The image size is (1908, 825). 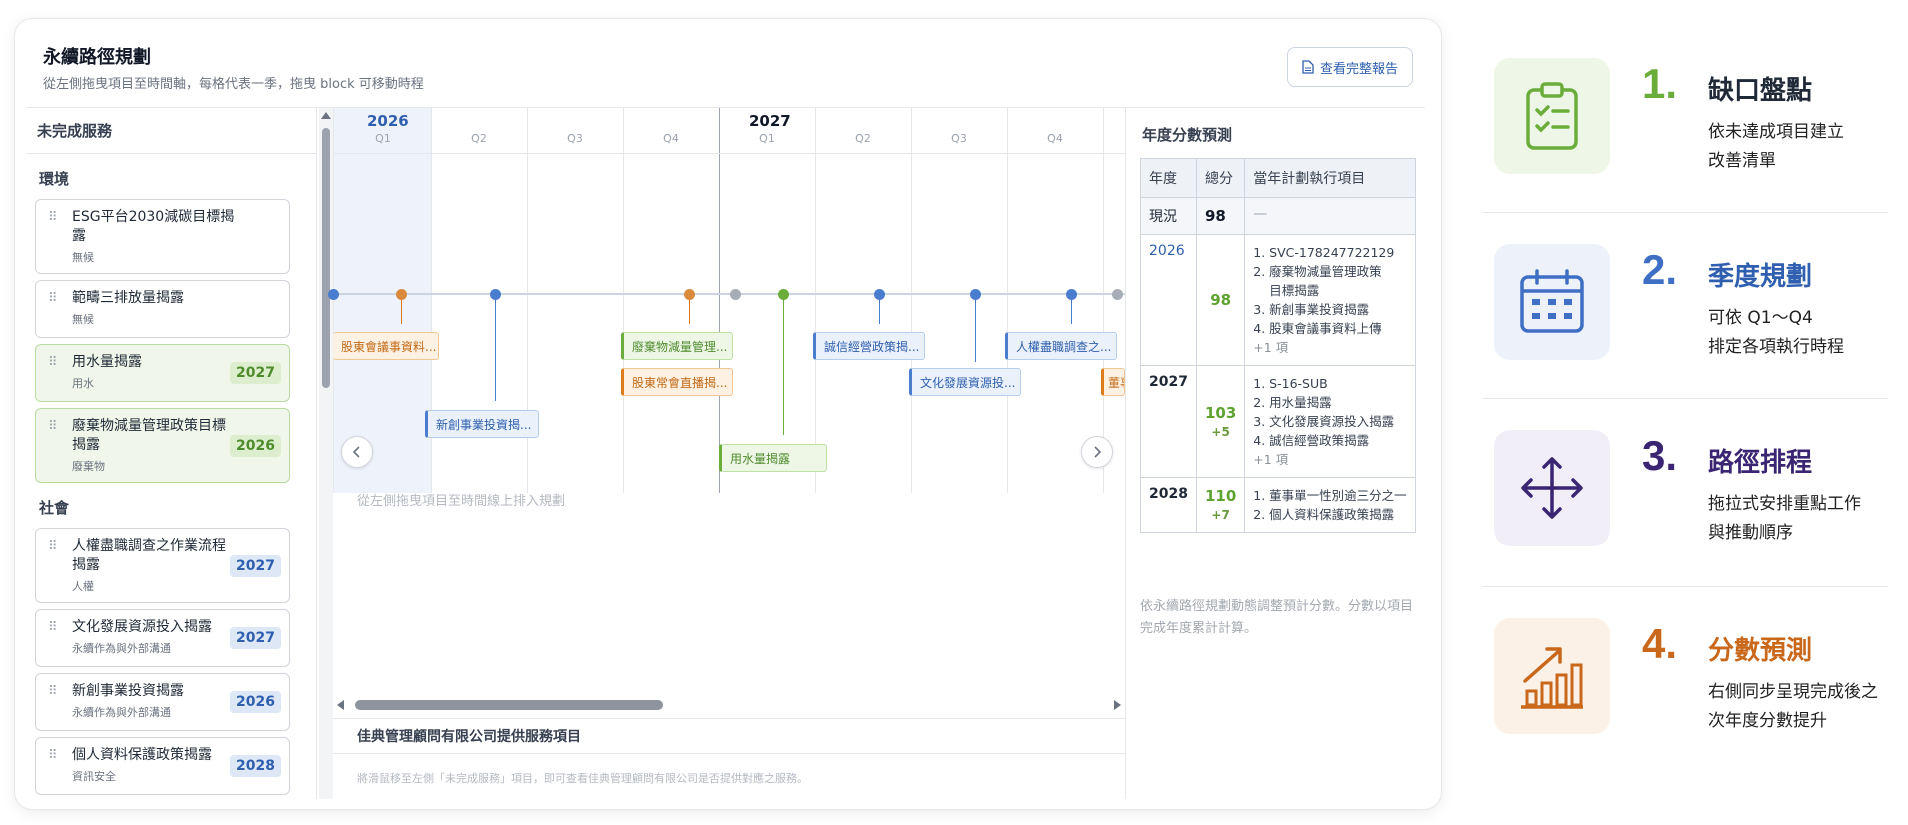 What do you see at coordinates (729, 705) in the screenshot?
I see `timeline-scrollbar` at bounding box center [729, 705].